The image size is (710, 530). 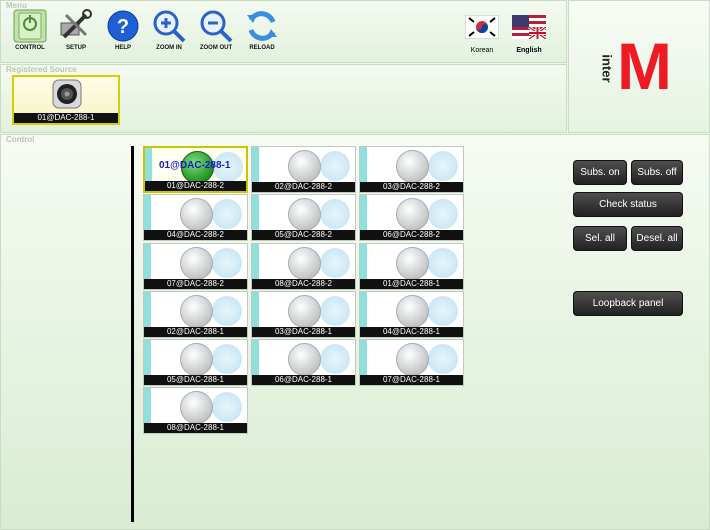 I want to click on select-all-button: Sel. all, so click(x=600, y=238).